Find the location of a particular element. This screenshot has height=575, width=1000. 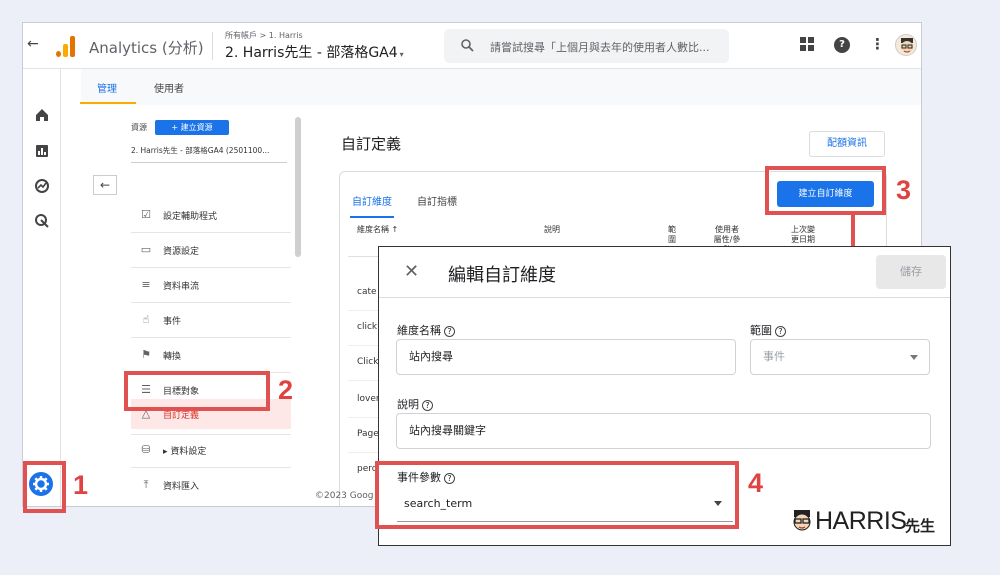

property-settings-icon: ▭ is located at coordinates (146, 249).